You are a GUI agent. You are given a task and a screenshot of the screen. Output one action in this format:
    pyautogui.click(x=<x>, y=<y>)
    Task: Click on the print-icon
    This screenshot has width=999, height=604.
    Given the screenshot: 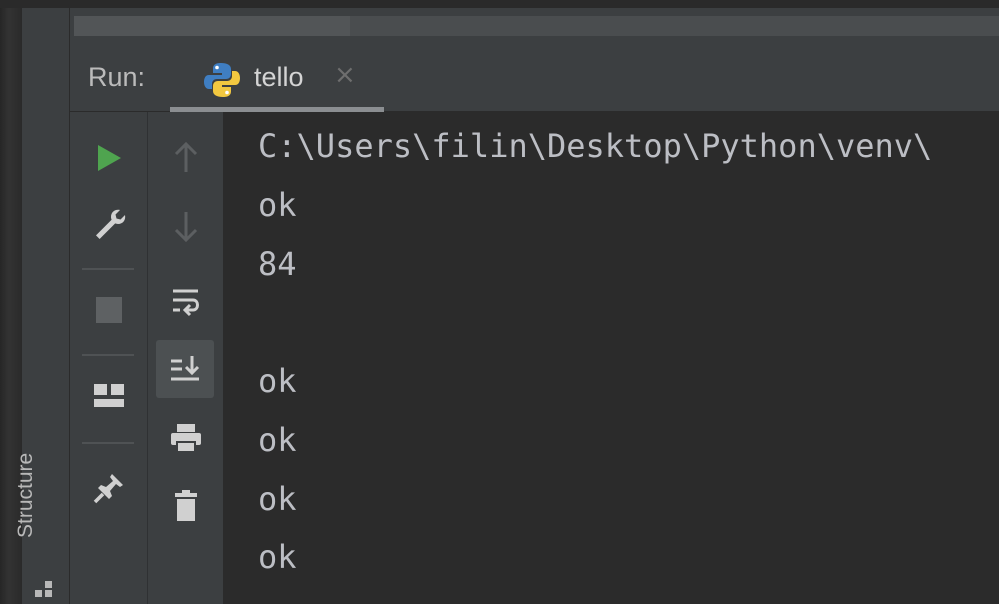 What is the action you would take?
    pyautogui.click(x=186, y=438)
    